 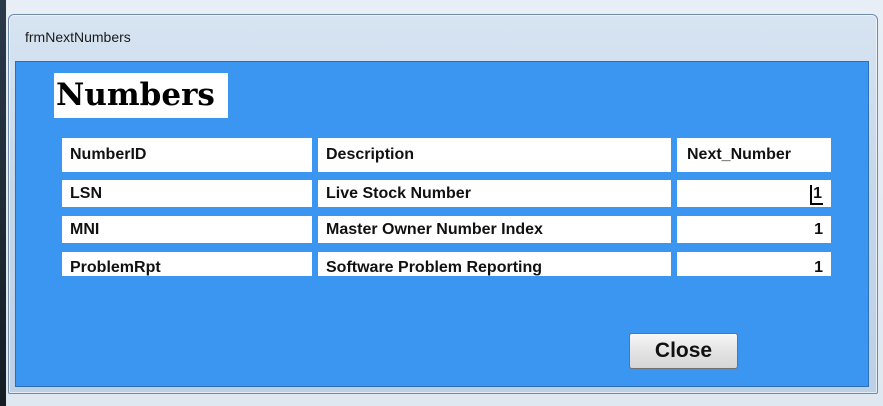 What do you see at coordinates (494, 264) in the screenshot?
I see `row-3-description-field: Software Problem Reporting` at bounding box center [494, 264].